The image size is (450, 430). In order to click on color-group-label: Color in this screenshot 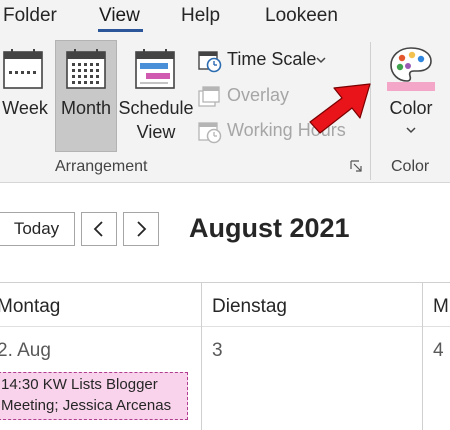, I will do `click(410, 166)`.